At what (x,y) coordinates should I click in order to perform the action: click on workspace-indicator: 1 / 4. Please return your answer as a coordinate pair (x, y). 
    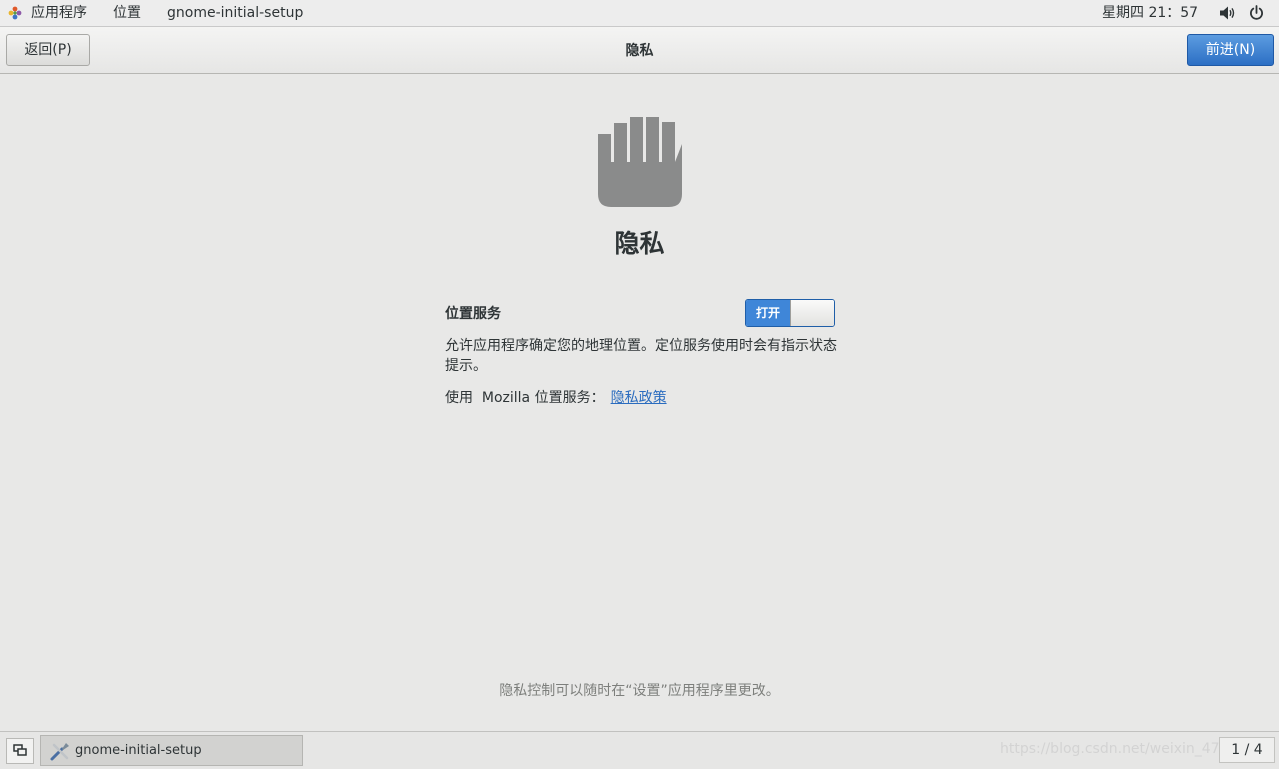
    Looking at the image, I should click on (1247, 750).